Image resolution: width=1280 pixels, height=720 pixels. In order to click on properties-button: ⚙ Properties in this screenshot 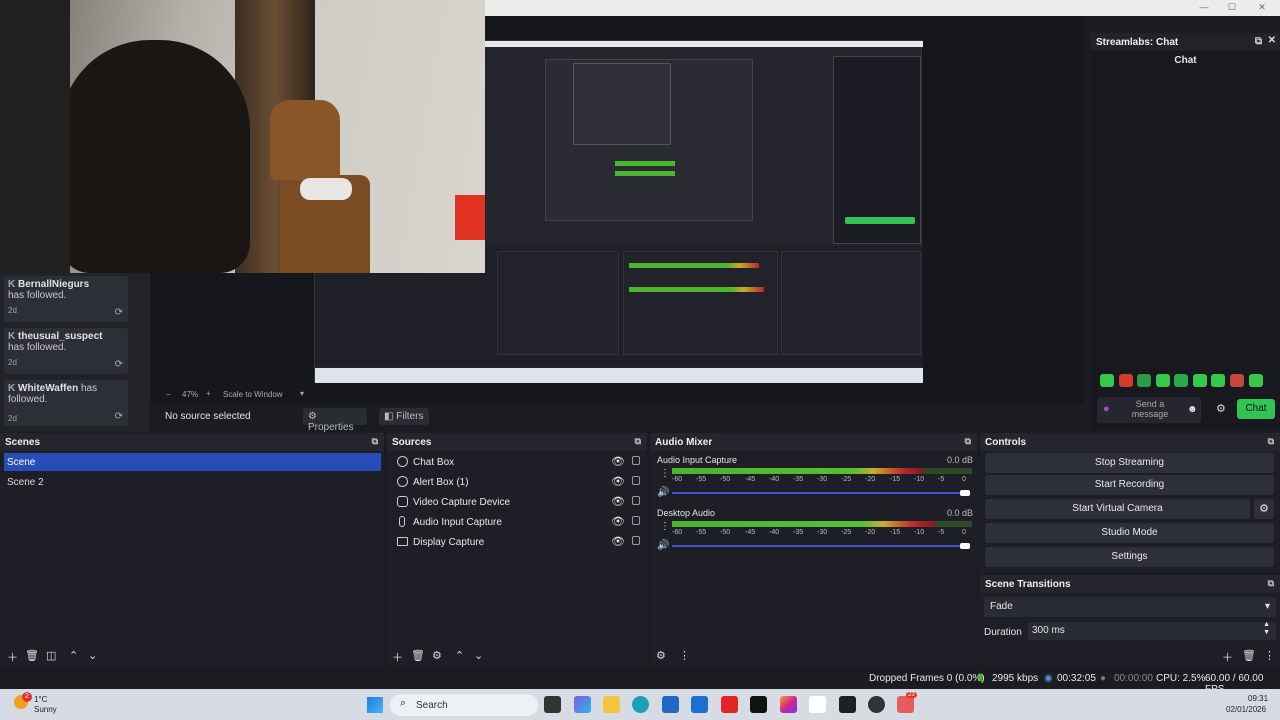, I will do `click(335, 420)`.